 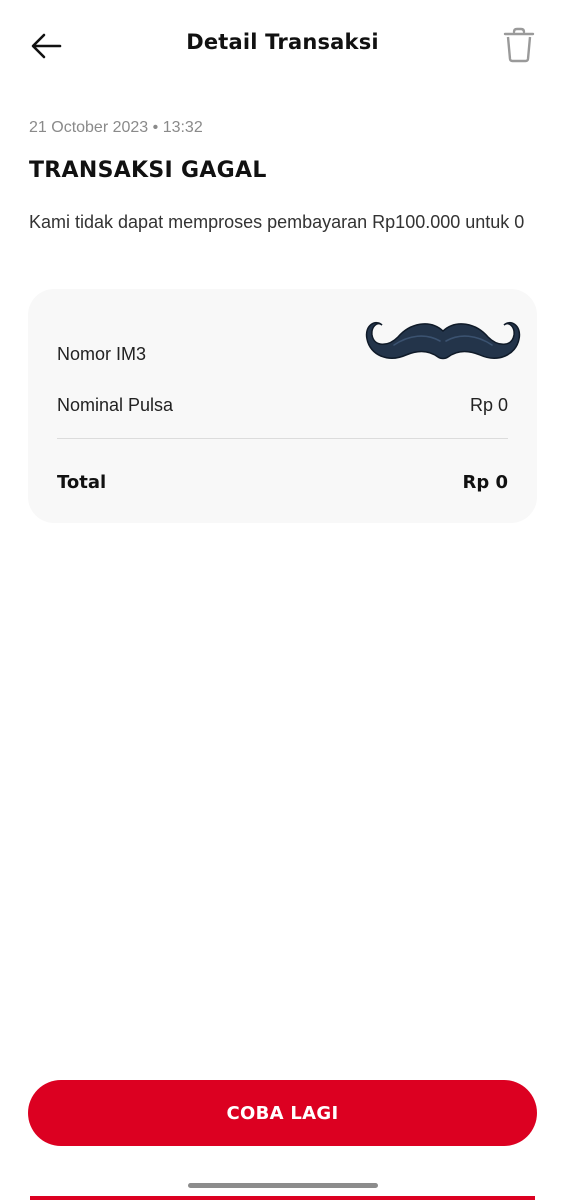 I want to click on detail-row-label: Nomor IM3, so click(x=102, y=353).